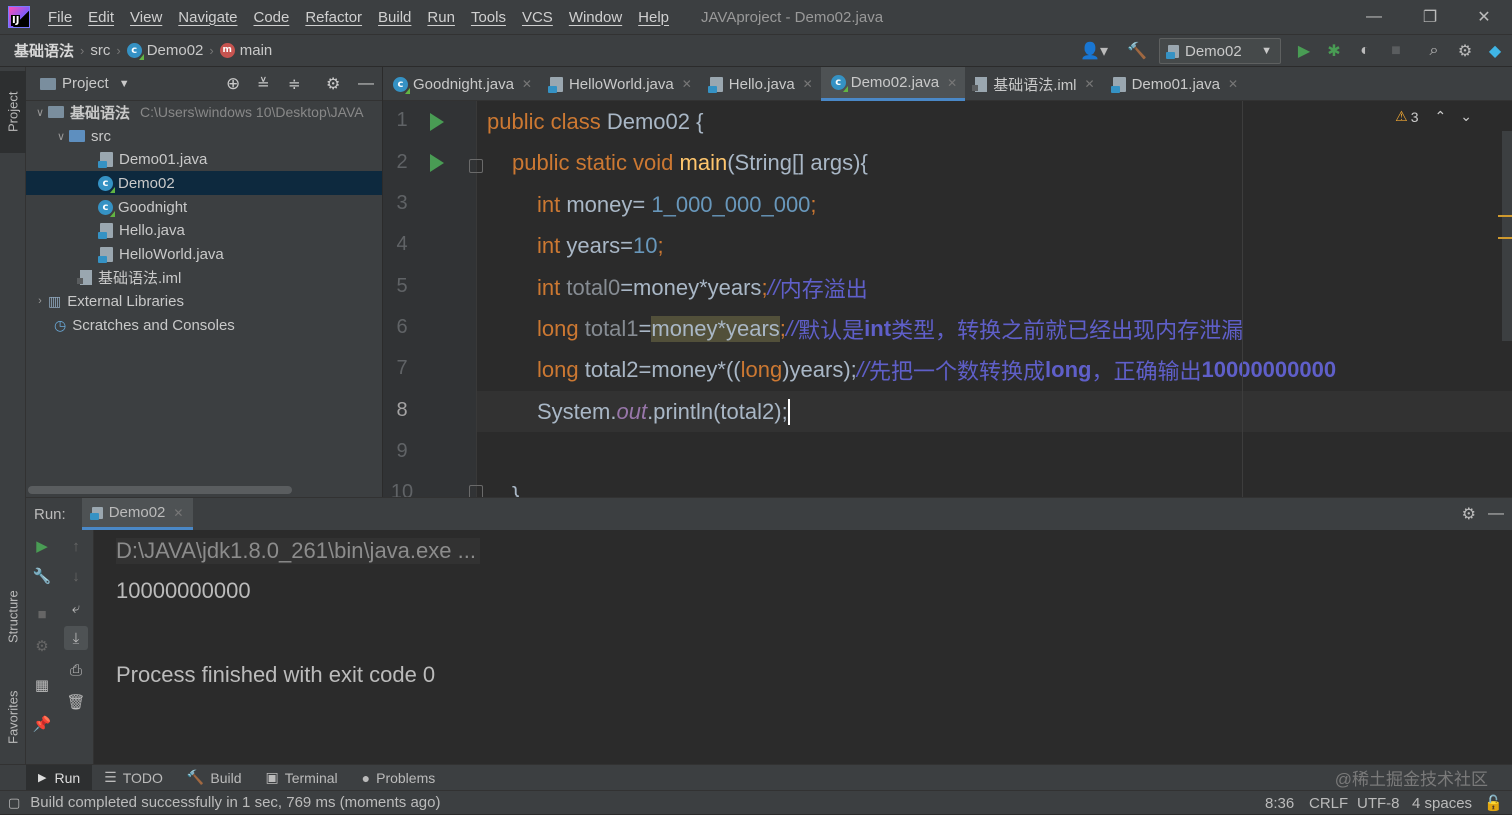 This screenshot has width=1512, height=815. I want to click on chevron-down-icon: ⌄, so click(1466, 116).